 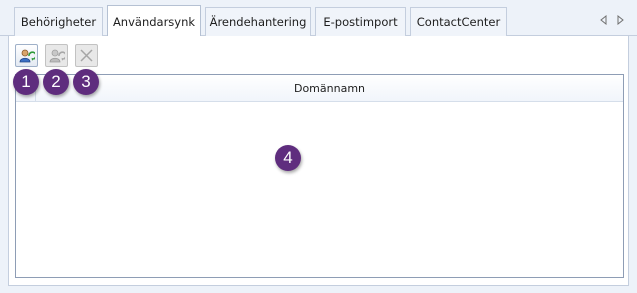 I want to click on tab-behorigheter: Behörigheter, so click(x=58, y=21).